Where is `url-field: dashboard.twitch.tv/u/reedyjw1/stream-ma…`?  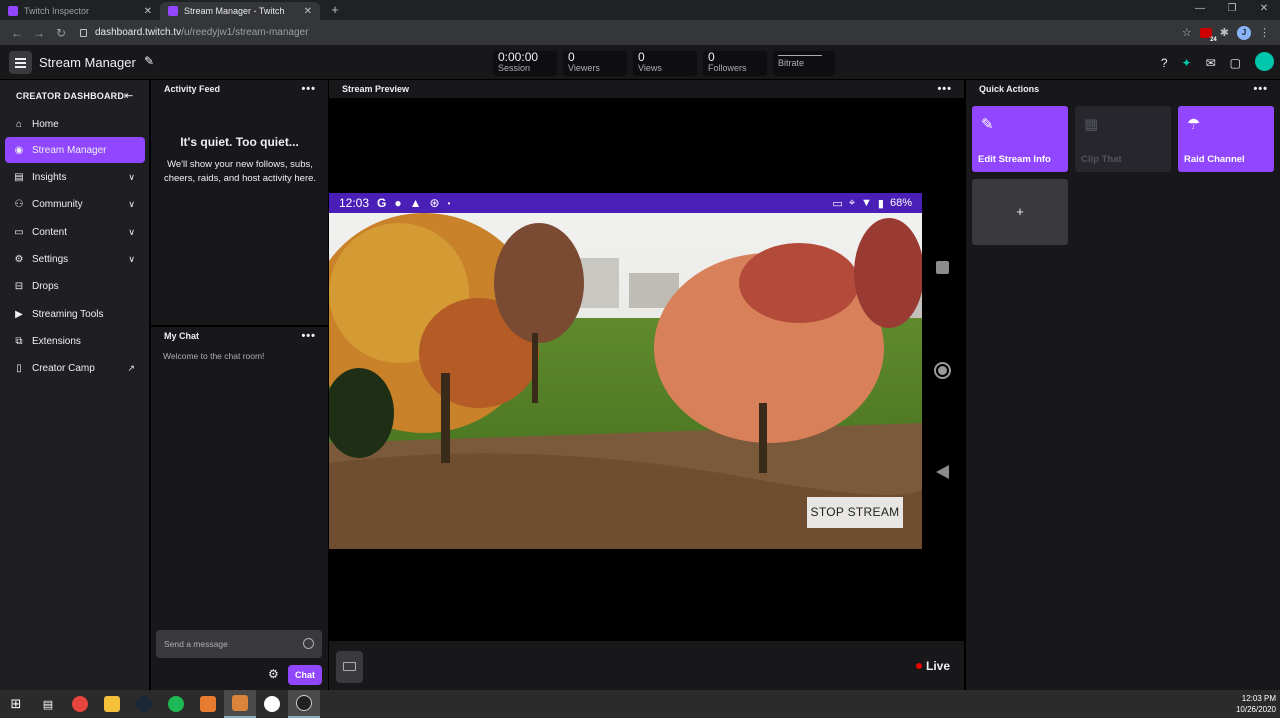 url-field: dashboard.twitch.tv/u/reedyjw1/stream-ma… is located at coordinates (631, 32).